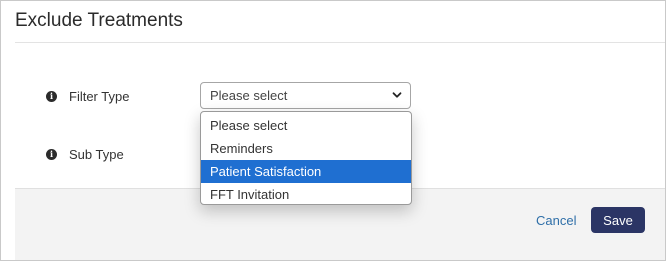 This screenshot has height=261, width=666. I want to click on sub-type-label: Sub Type, so click(96, 154).